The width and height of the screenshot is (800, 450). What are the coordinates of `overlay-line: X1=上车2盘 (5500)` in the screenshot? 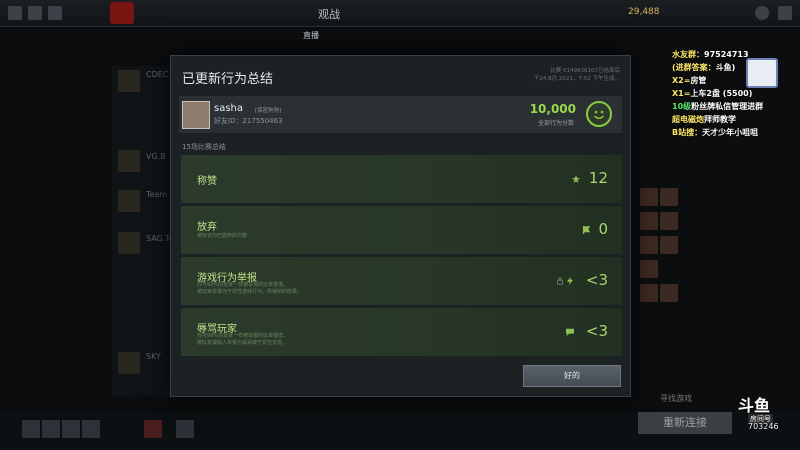 It's located at (712, 93).